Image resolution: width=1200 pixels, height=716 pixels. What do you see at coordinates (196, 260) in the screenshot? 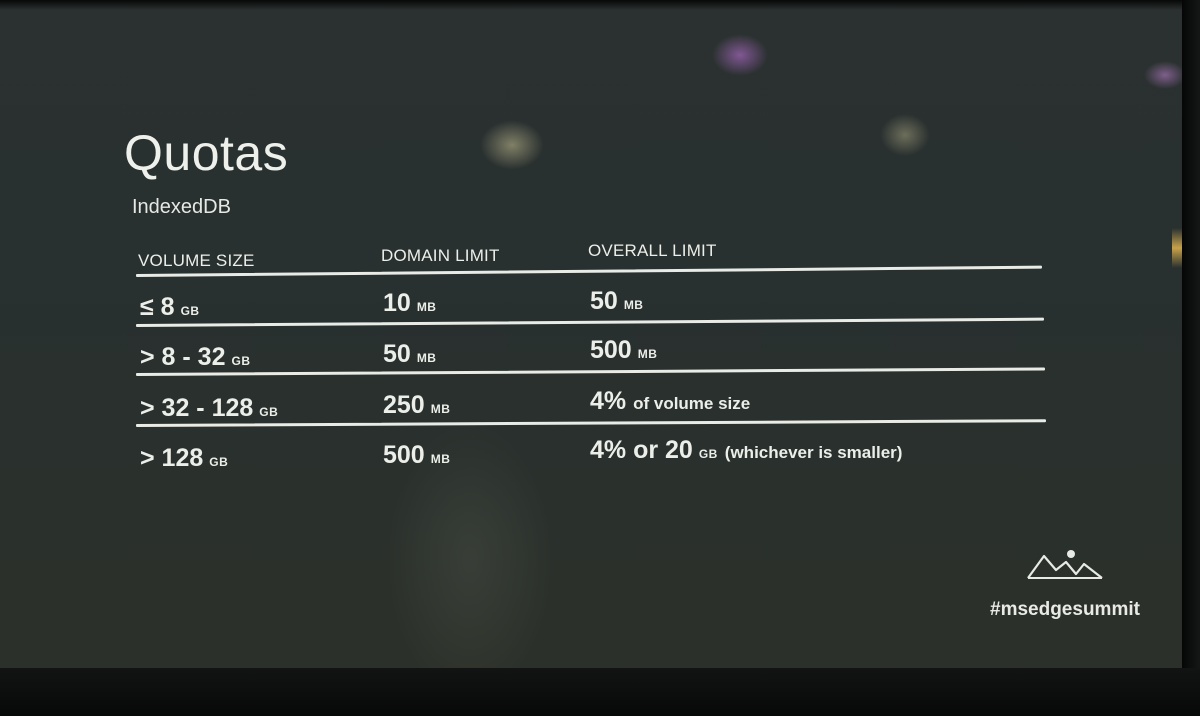
I see `header-volume-size: VOLUME SIZE` at bounding box center [196, 260].